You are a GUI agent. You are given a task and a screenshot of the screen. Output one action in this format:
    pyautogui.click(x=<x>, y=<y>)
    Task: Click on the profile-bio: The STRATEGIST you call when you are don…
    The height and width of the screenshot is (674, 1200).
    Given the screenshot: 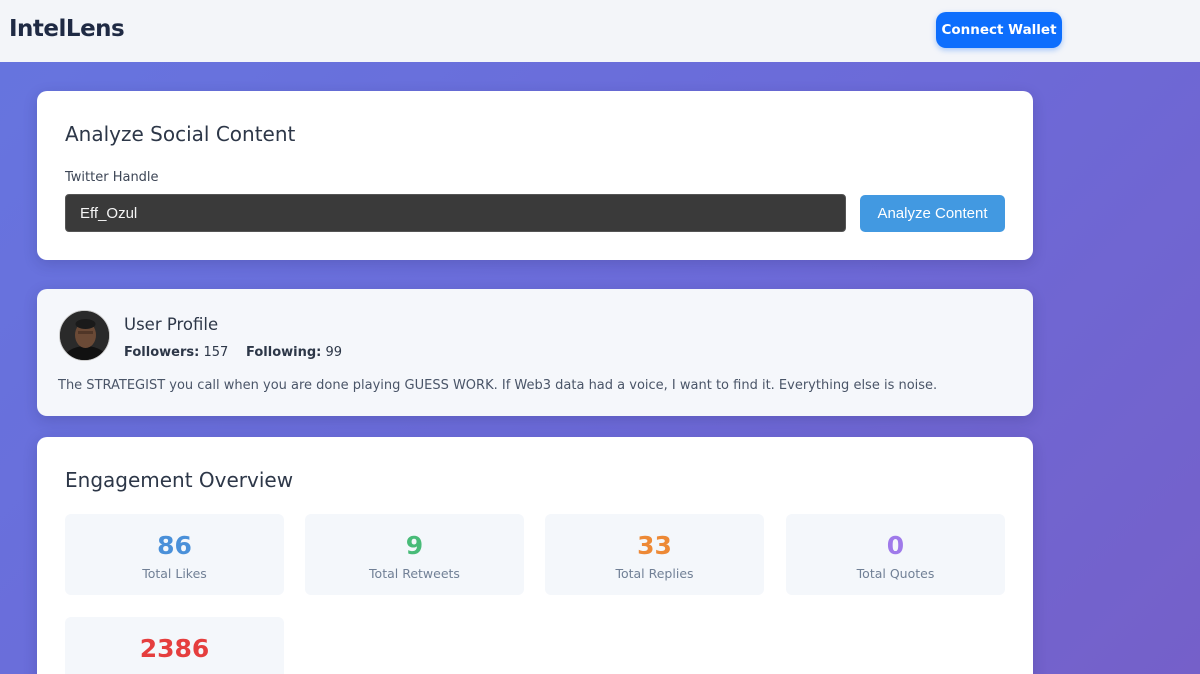 What is the action you would take?
    pyautogui.click(x=498, y=385)
    